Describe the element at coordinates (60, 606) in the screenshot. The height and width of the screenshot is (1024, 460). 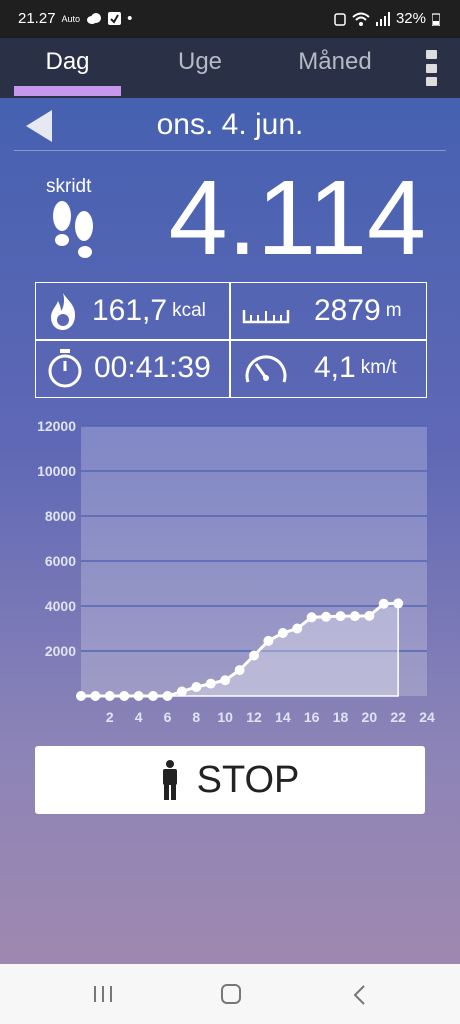
I see `y-tick-label: 4000` at that location.